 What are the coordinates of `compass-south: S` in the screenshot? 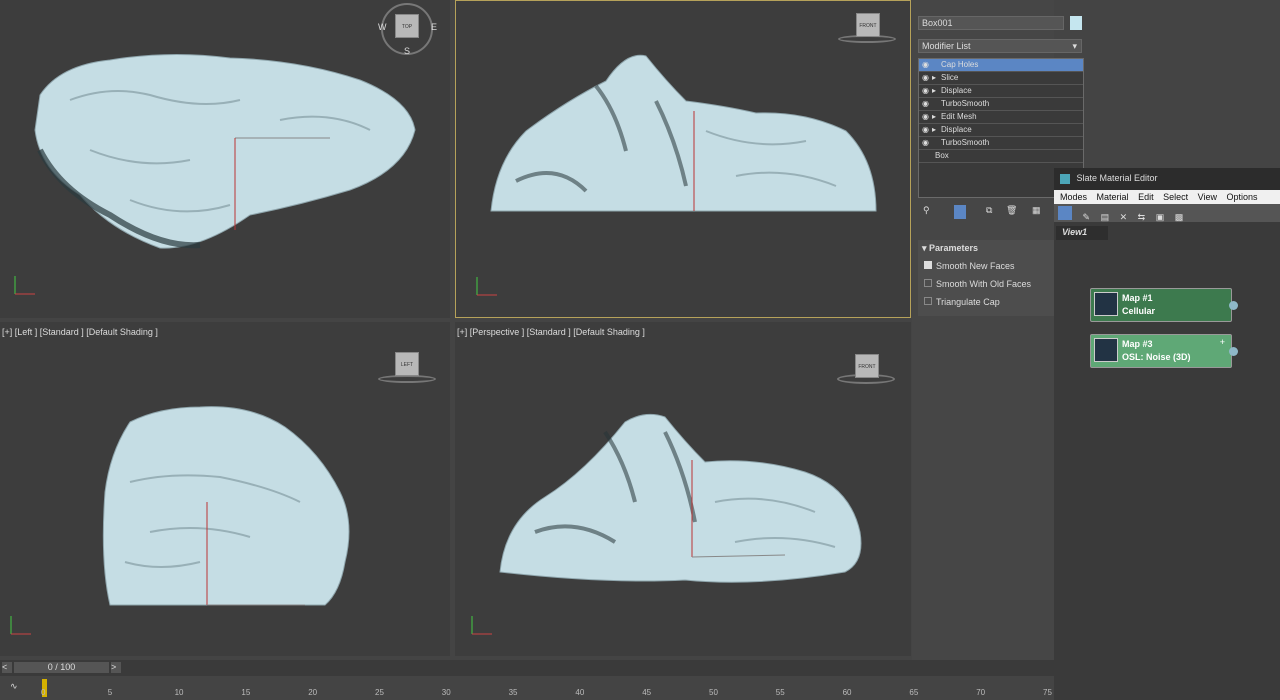 It's located at (407, 51).